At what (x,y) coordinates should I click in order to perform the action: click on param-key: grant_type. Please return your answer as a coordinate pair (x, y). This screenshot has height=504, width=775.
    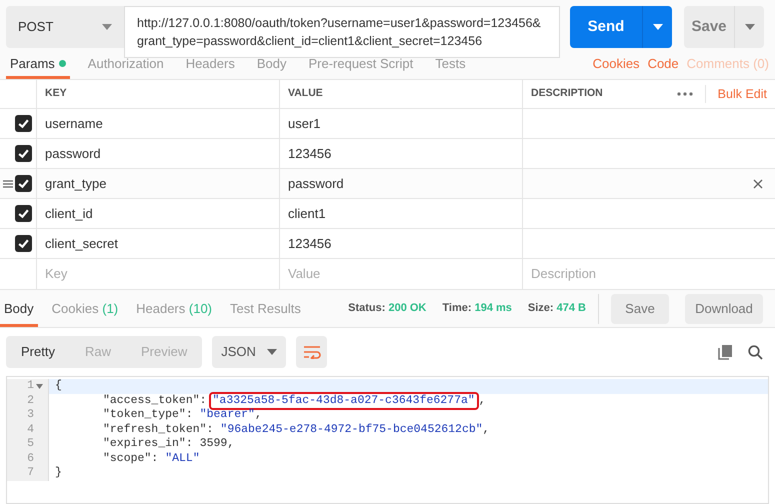
    Looking at the image, I should click on (75, 184).